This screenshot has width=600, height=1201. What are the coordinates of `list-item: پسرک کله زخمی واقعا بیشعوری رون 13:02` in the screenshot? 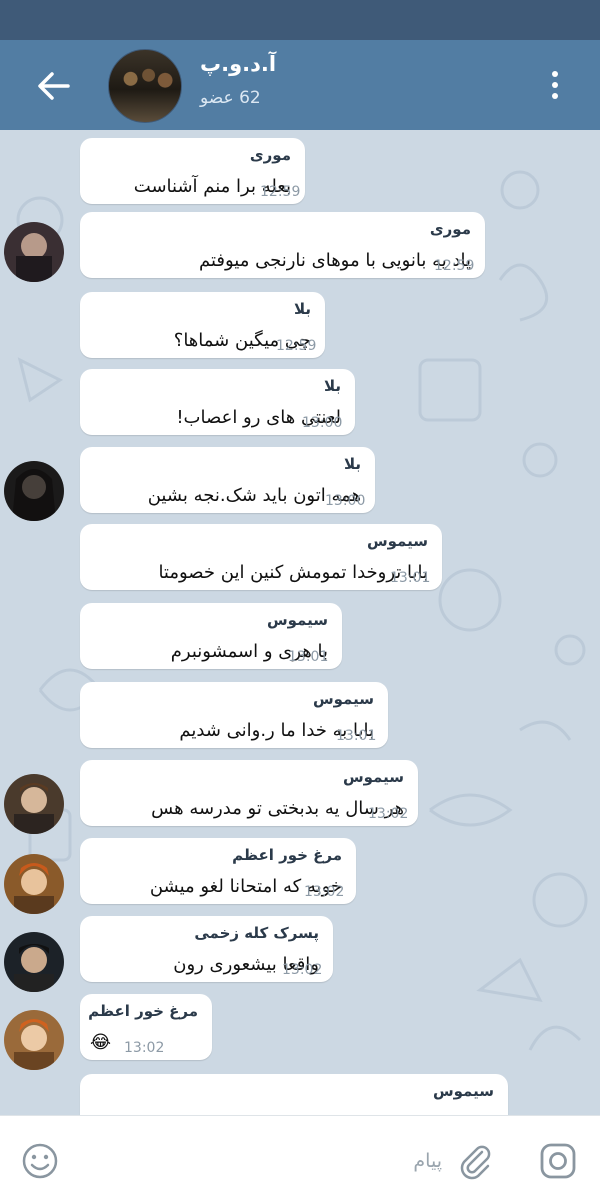 It's located at (300, 953).